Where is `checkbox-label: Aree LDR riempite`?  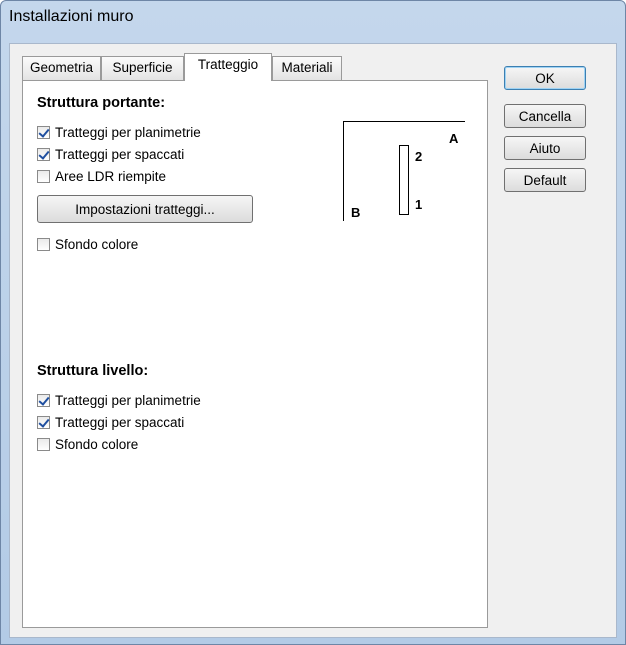 checkbox-label: Aree LDR riempite is located at coordinates (111, 176).